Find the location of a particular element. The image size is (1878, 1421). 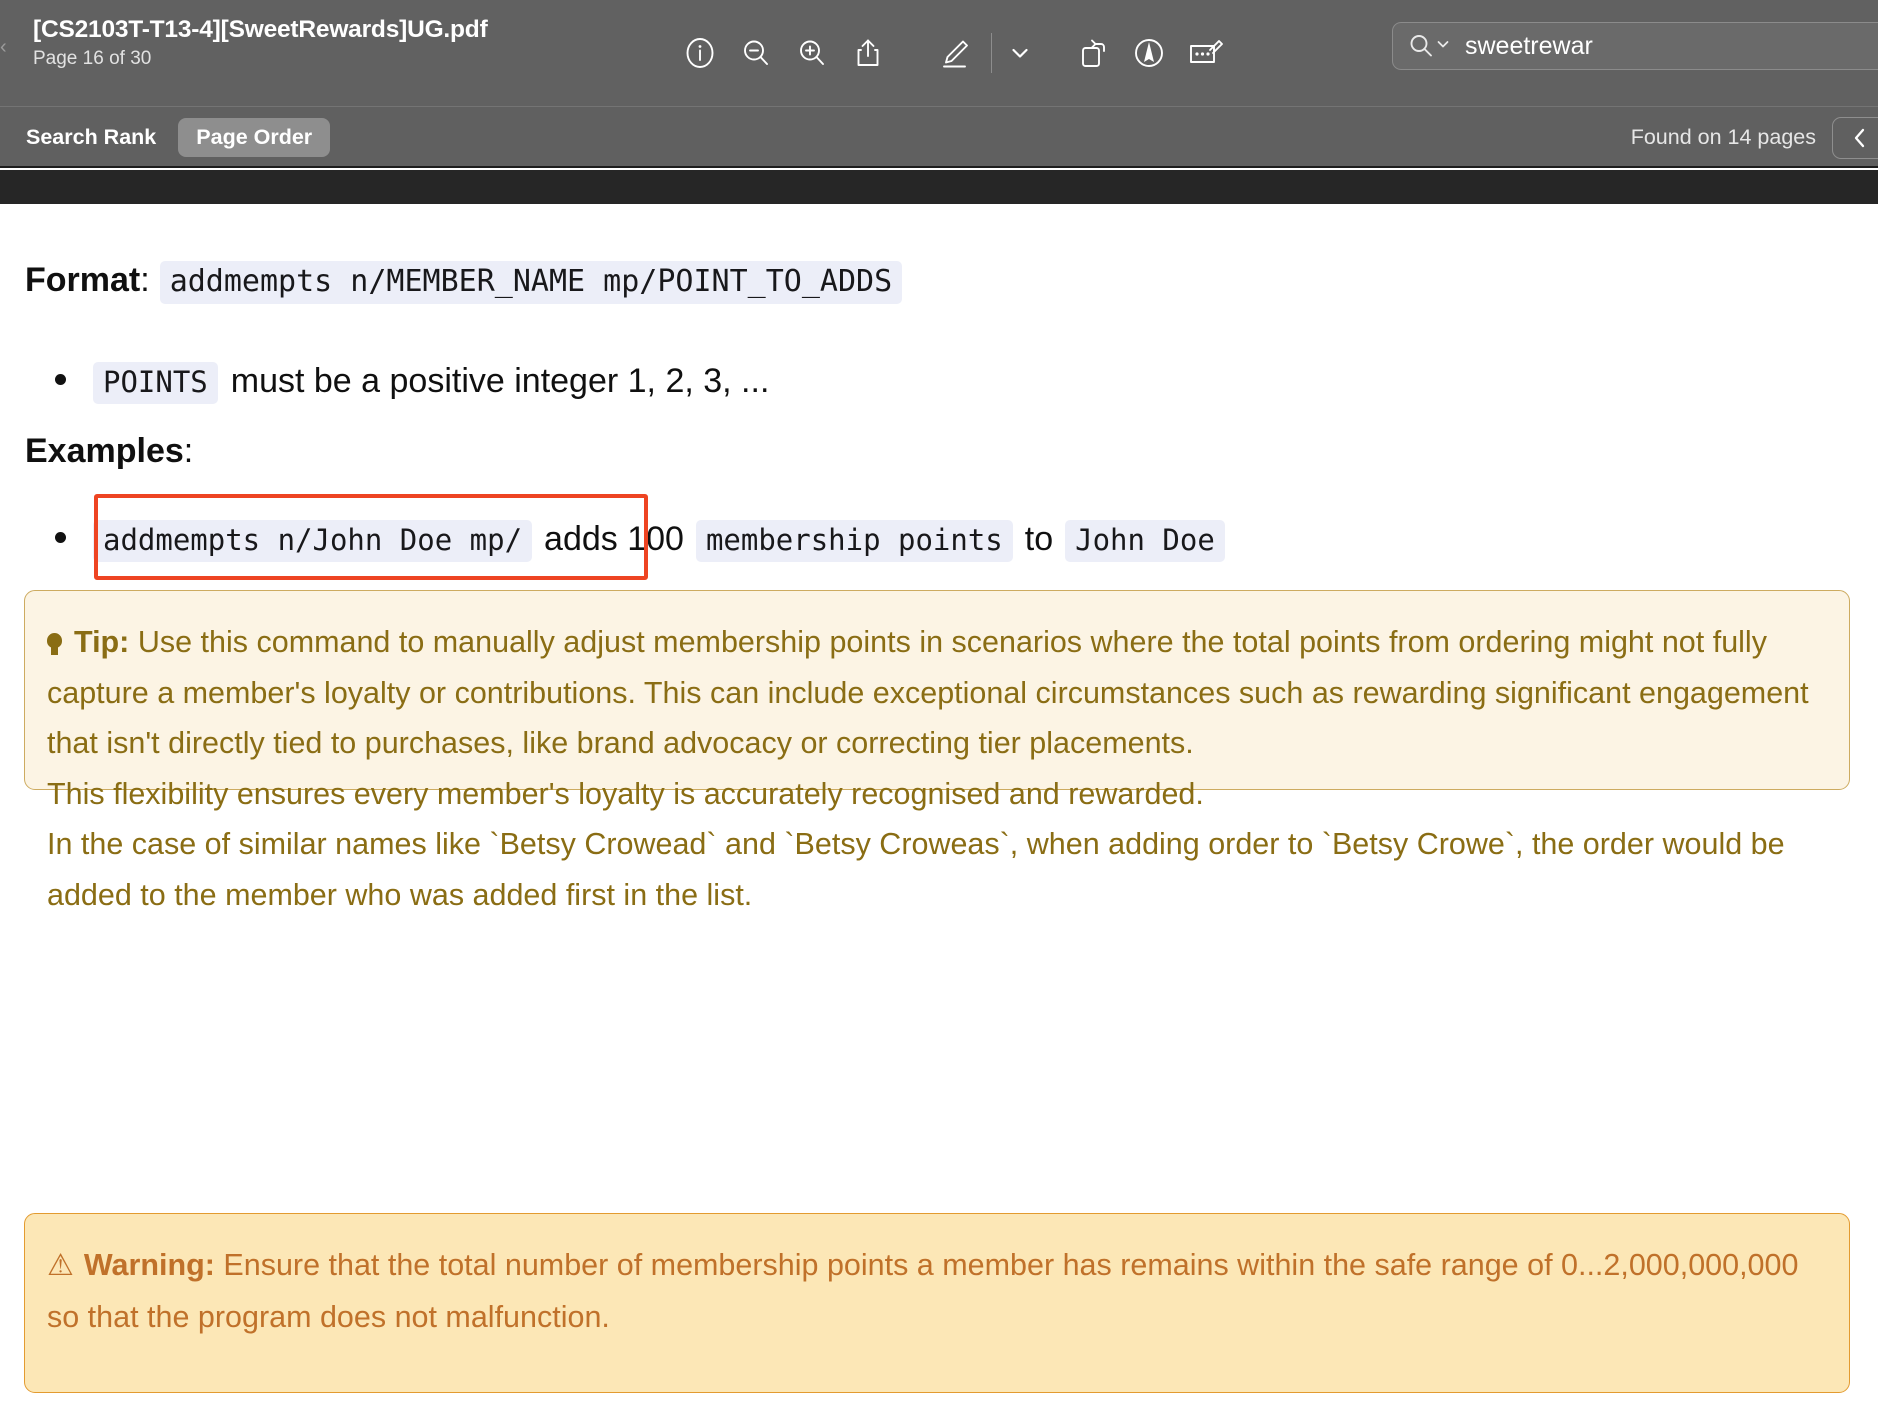

found-count-label: Found on 14 pages is located at coordinates (1723, 137).